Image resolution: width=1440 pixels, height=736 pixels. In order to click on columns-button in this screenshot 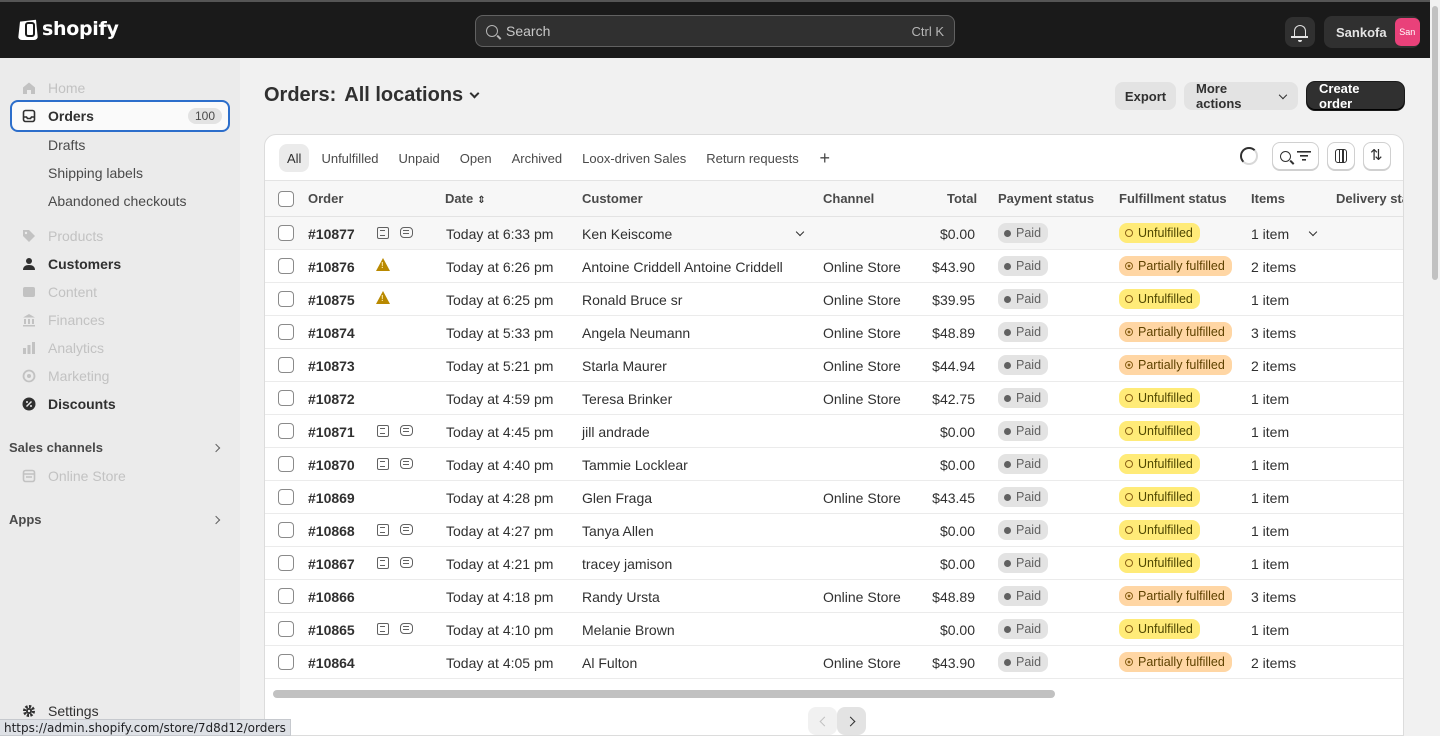, I will do `click(1341, 156)`.